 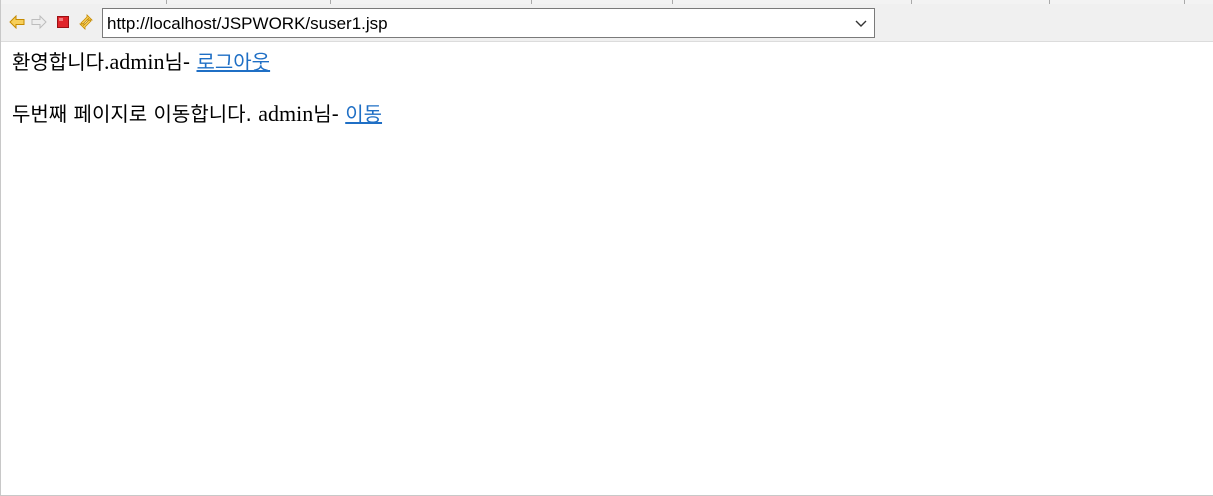 What do you see at coordinates (363, 114) in the screenshot?
I see `move-link: 이동` at bounding box center [363, 114].